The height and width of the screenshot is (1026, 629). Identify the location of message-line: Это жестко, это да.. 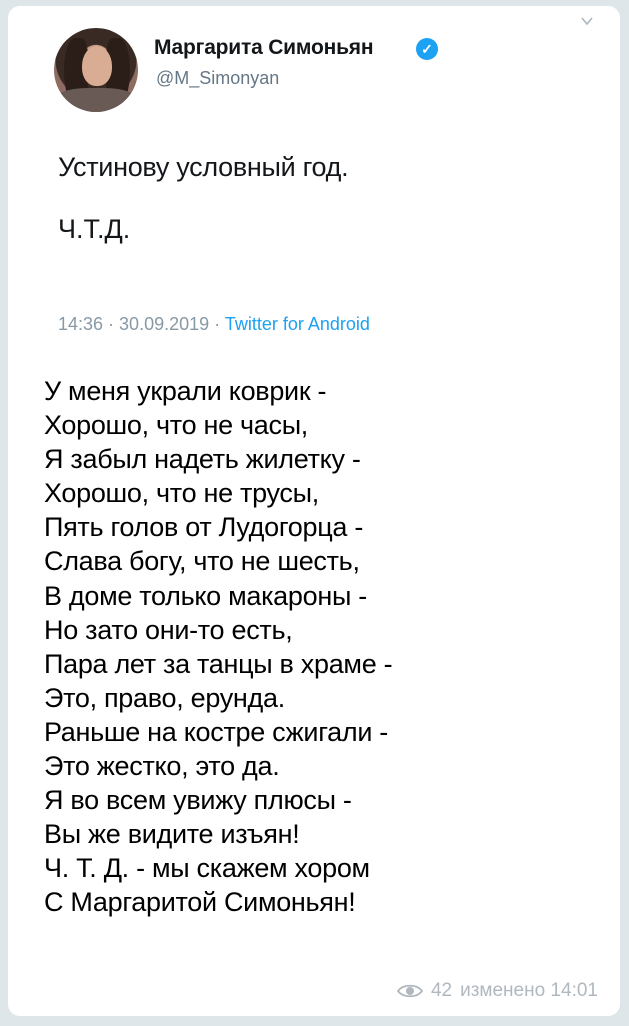
(162, 766).